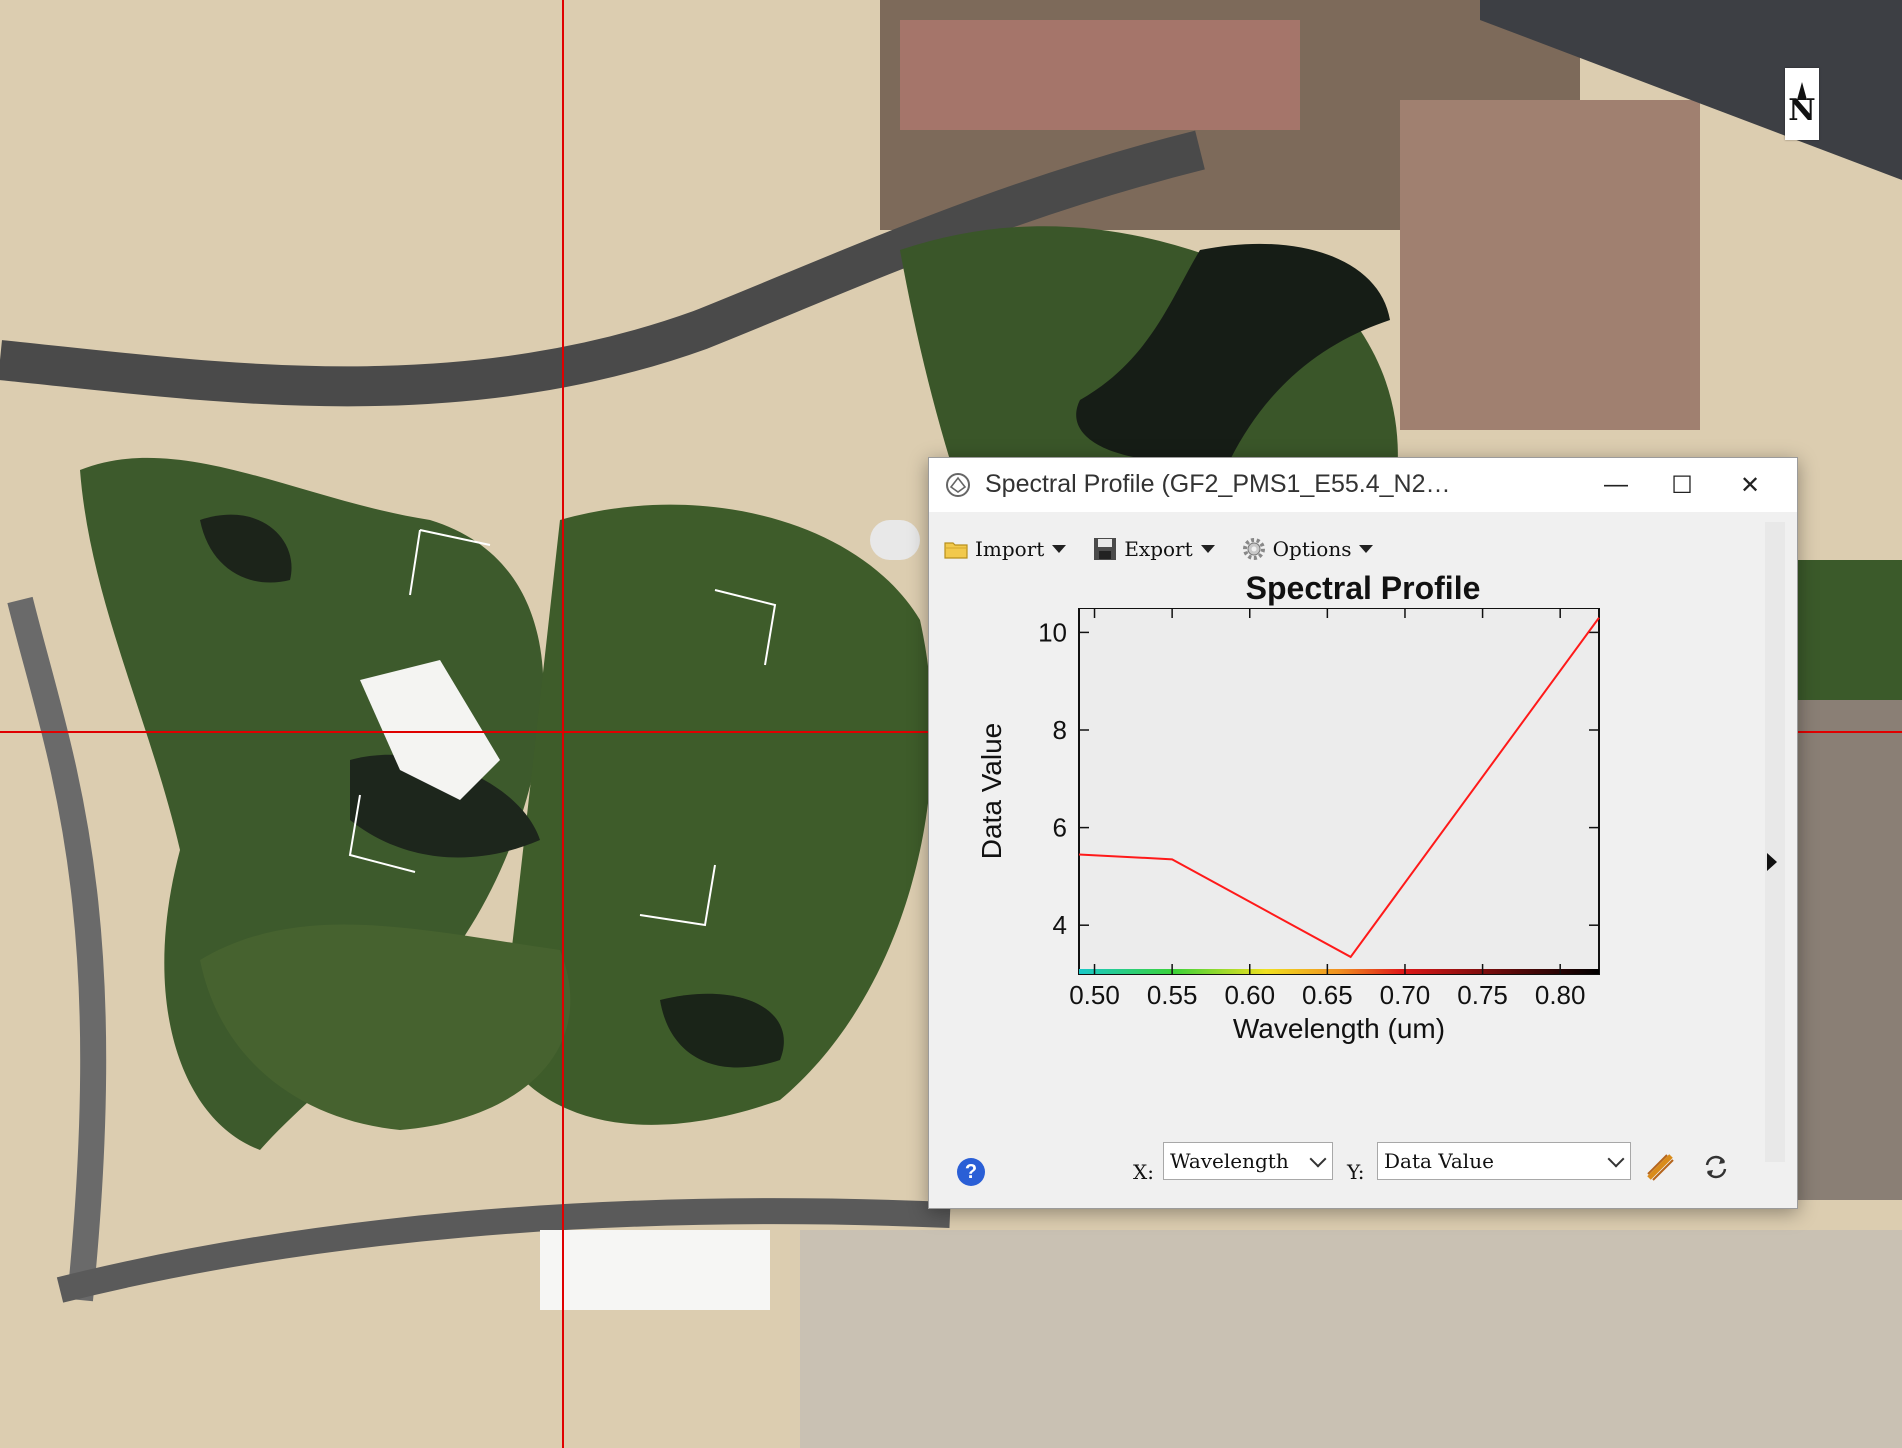 The width and height of the screenshot is (1902, 1448). What do you see at coordinates (1052, 632) in the screenshot?
I see `y-tick-label: 10` at bounding box center [1052, 632].